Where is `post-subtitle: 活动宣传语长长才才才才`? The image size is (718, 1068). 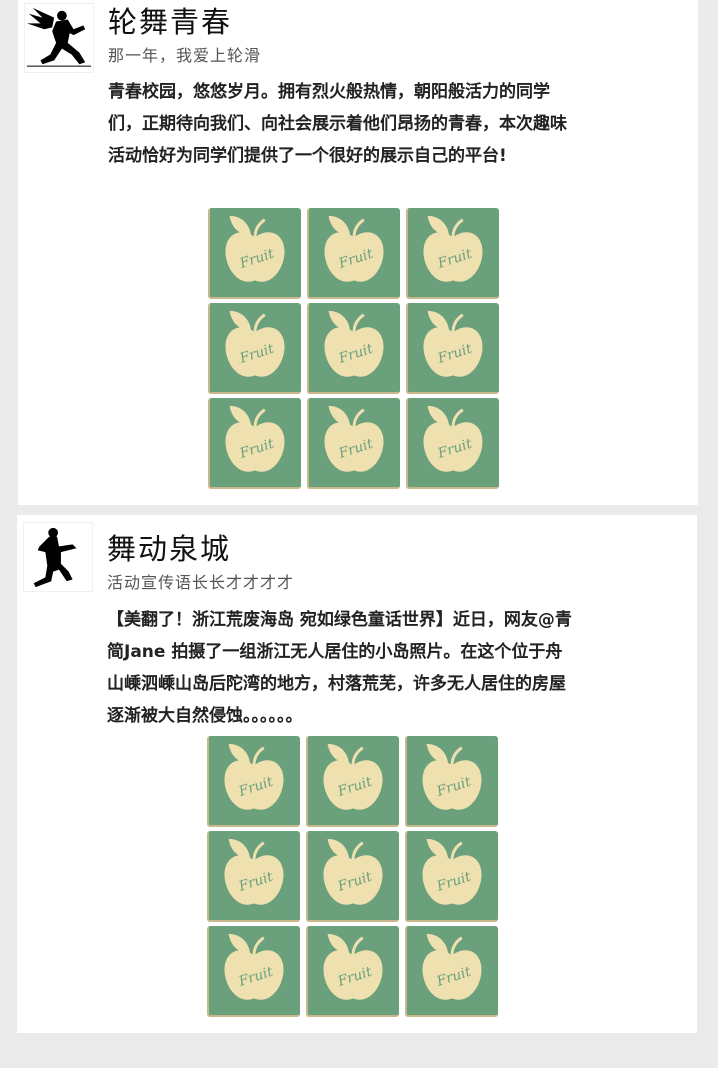
post-subtitle: 活动宣传语长长才才才才 is located at coordinates (201, 582).